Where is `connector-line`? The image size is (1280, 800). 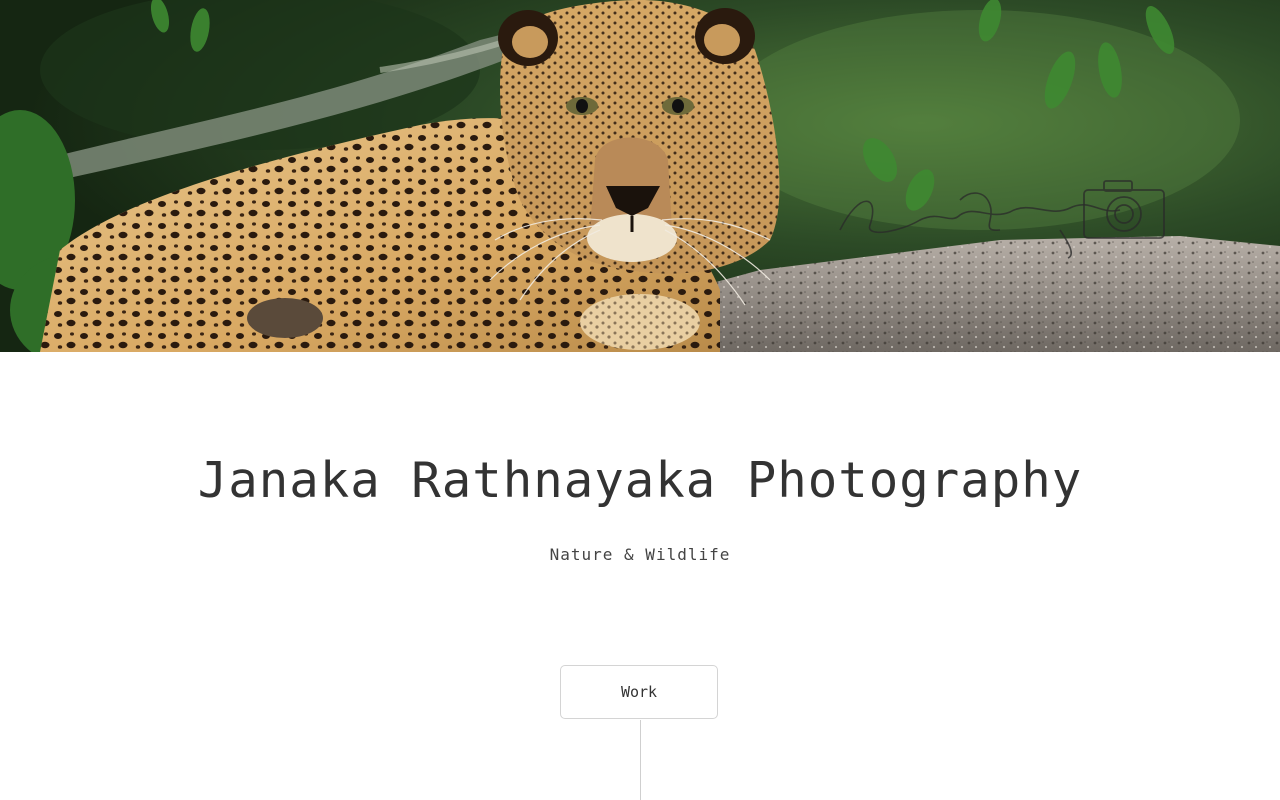
connector-line is located at coordinates (640, 760).